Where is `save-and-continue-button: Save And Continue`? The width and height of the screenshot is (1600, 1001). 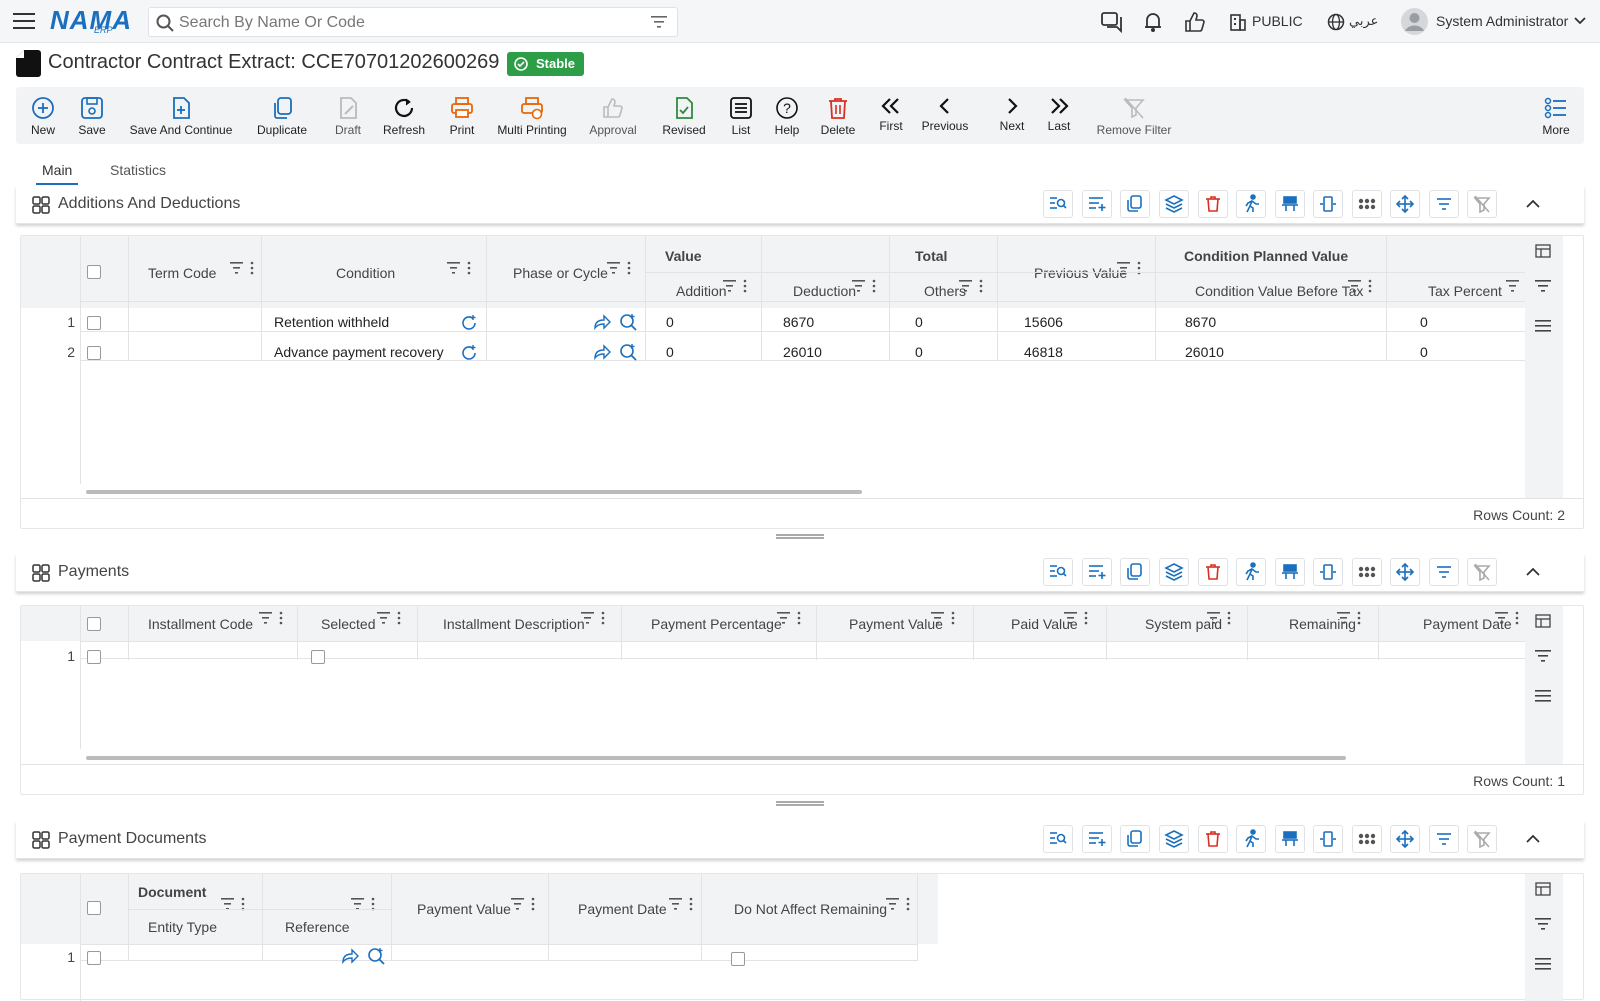
save-and-continue-button: Save And Continue is located at coordinates (181, 115).